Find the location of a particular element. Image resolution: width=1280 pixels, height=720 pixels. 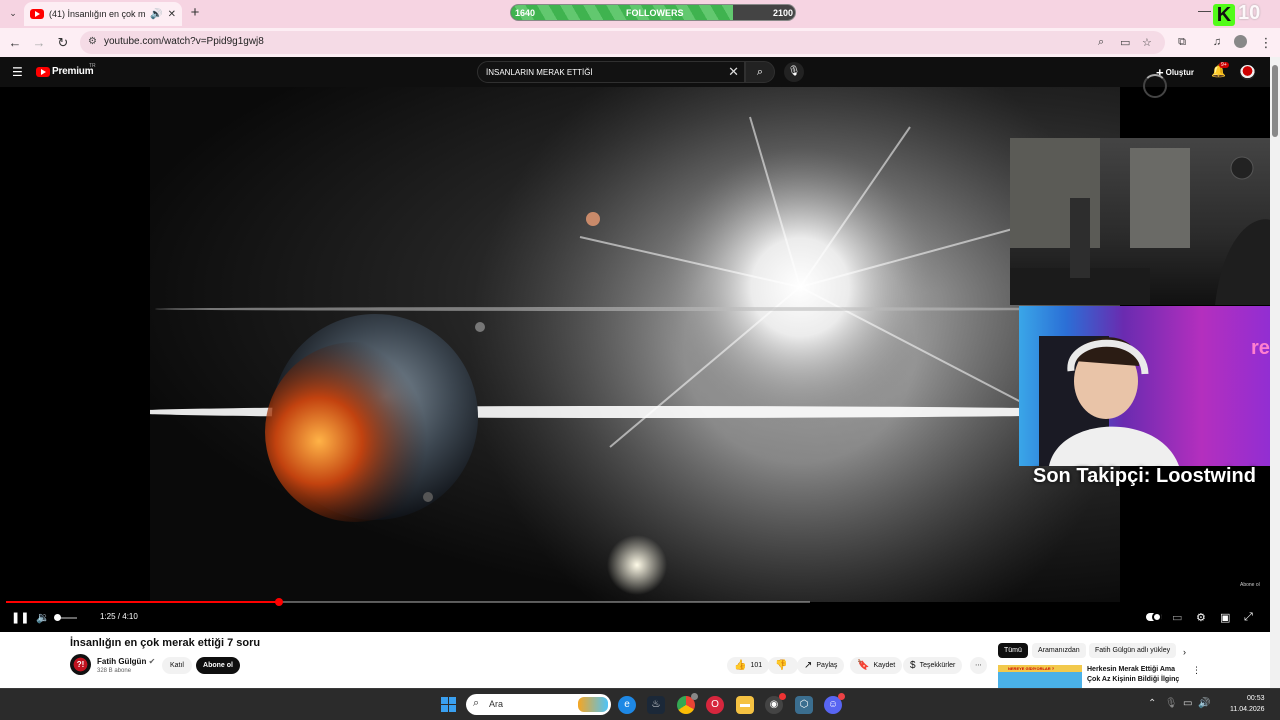

tab-title: (41) İnsanlığın en çok merak is located at coordinates (97, 14).